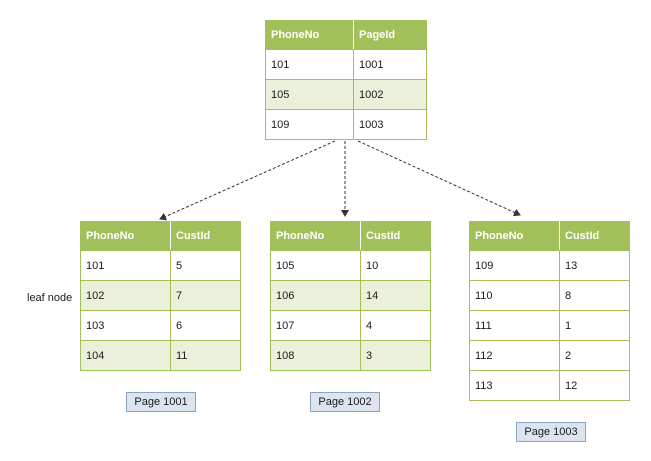  I want to click on cell-custid: 7, so click(205, 295).